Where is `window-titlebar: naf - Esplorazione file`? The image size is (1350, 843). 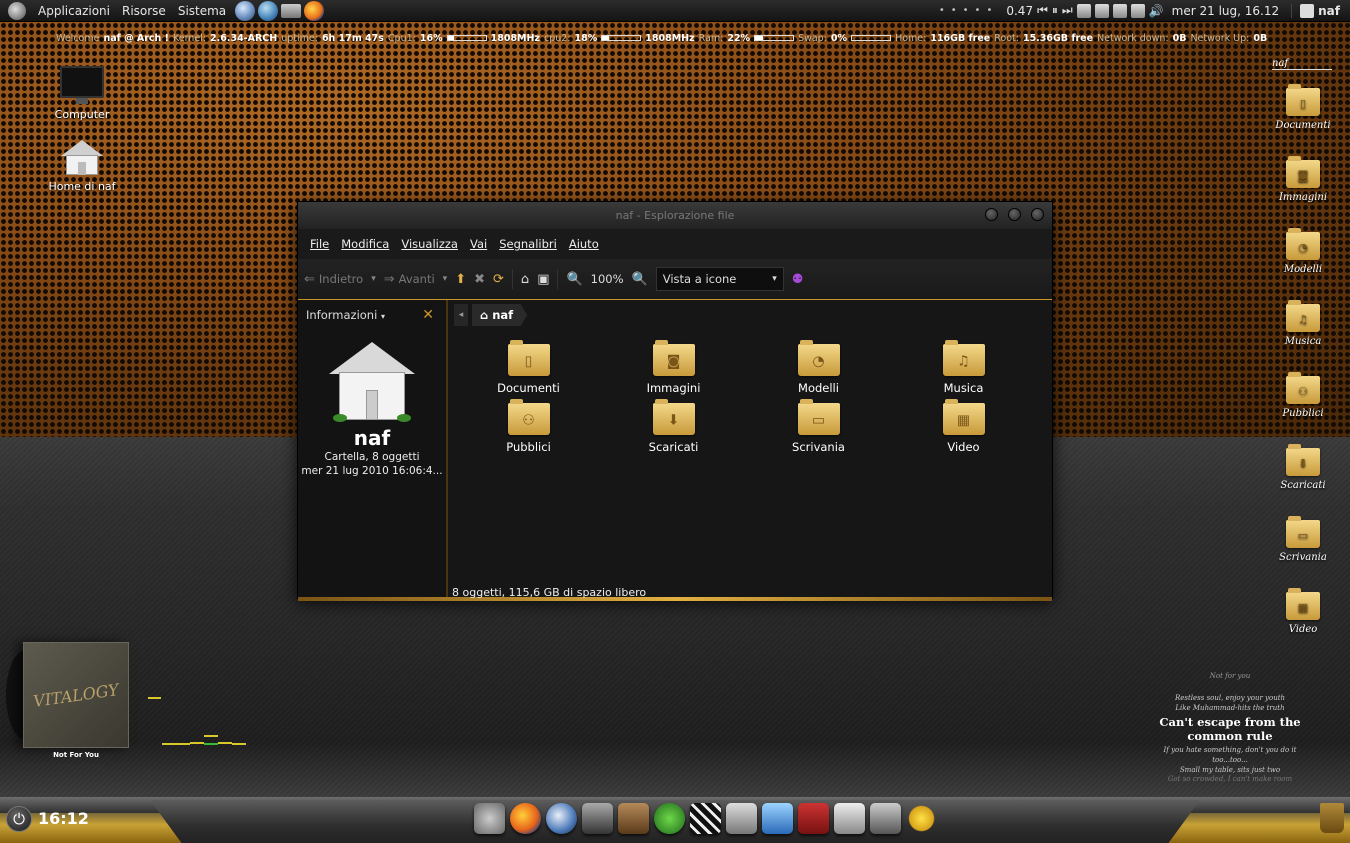
window-titlebar: naf - Esplorazione file is located at coordinates (675, 215).